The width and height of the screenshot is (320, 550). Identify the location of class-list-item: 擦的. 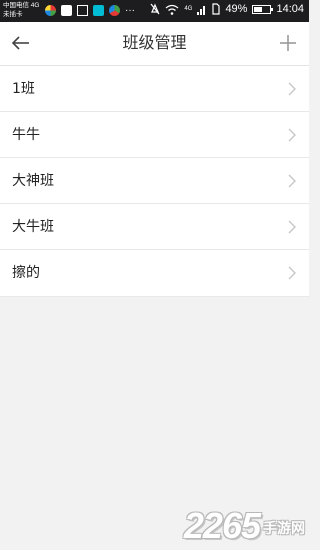
(154, 273).